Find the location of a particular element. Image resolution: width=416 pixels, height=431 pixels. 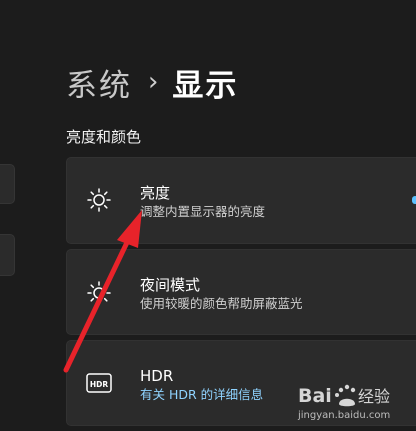

section-title: 亮度和颜色 is located at coordinates (104, 137).